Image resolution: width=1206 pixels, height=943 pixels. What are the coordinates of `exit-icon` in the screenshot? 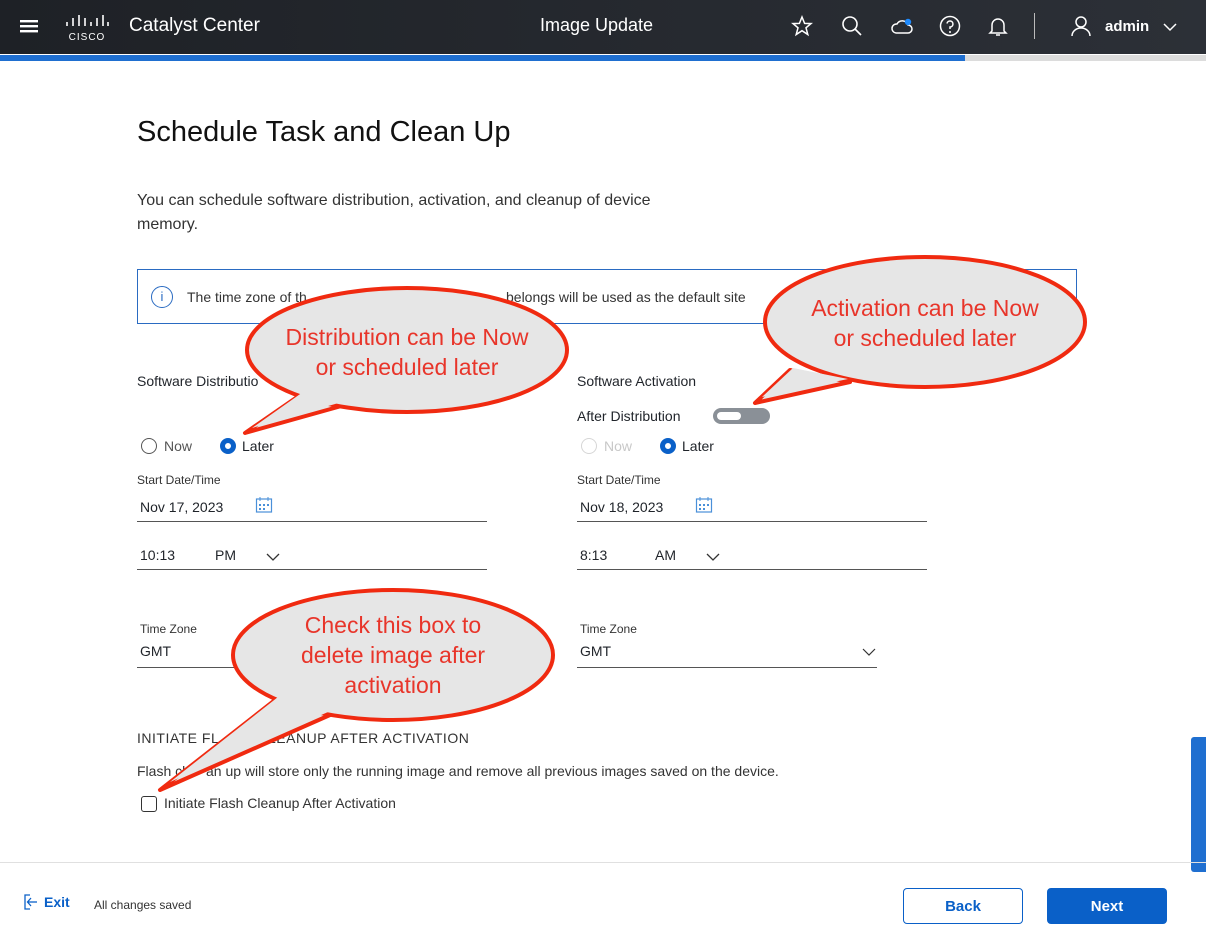 It's located at (30, 902).